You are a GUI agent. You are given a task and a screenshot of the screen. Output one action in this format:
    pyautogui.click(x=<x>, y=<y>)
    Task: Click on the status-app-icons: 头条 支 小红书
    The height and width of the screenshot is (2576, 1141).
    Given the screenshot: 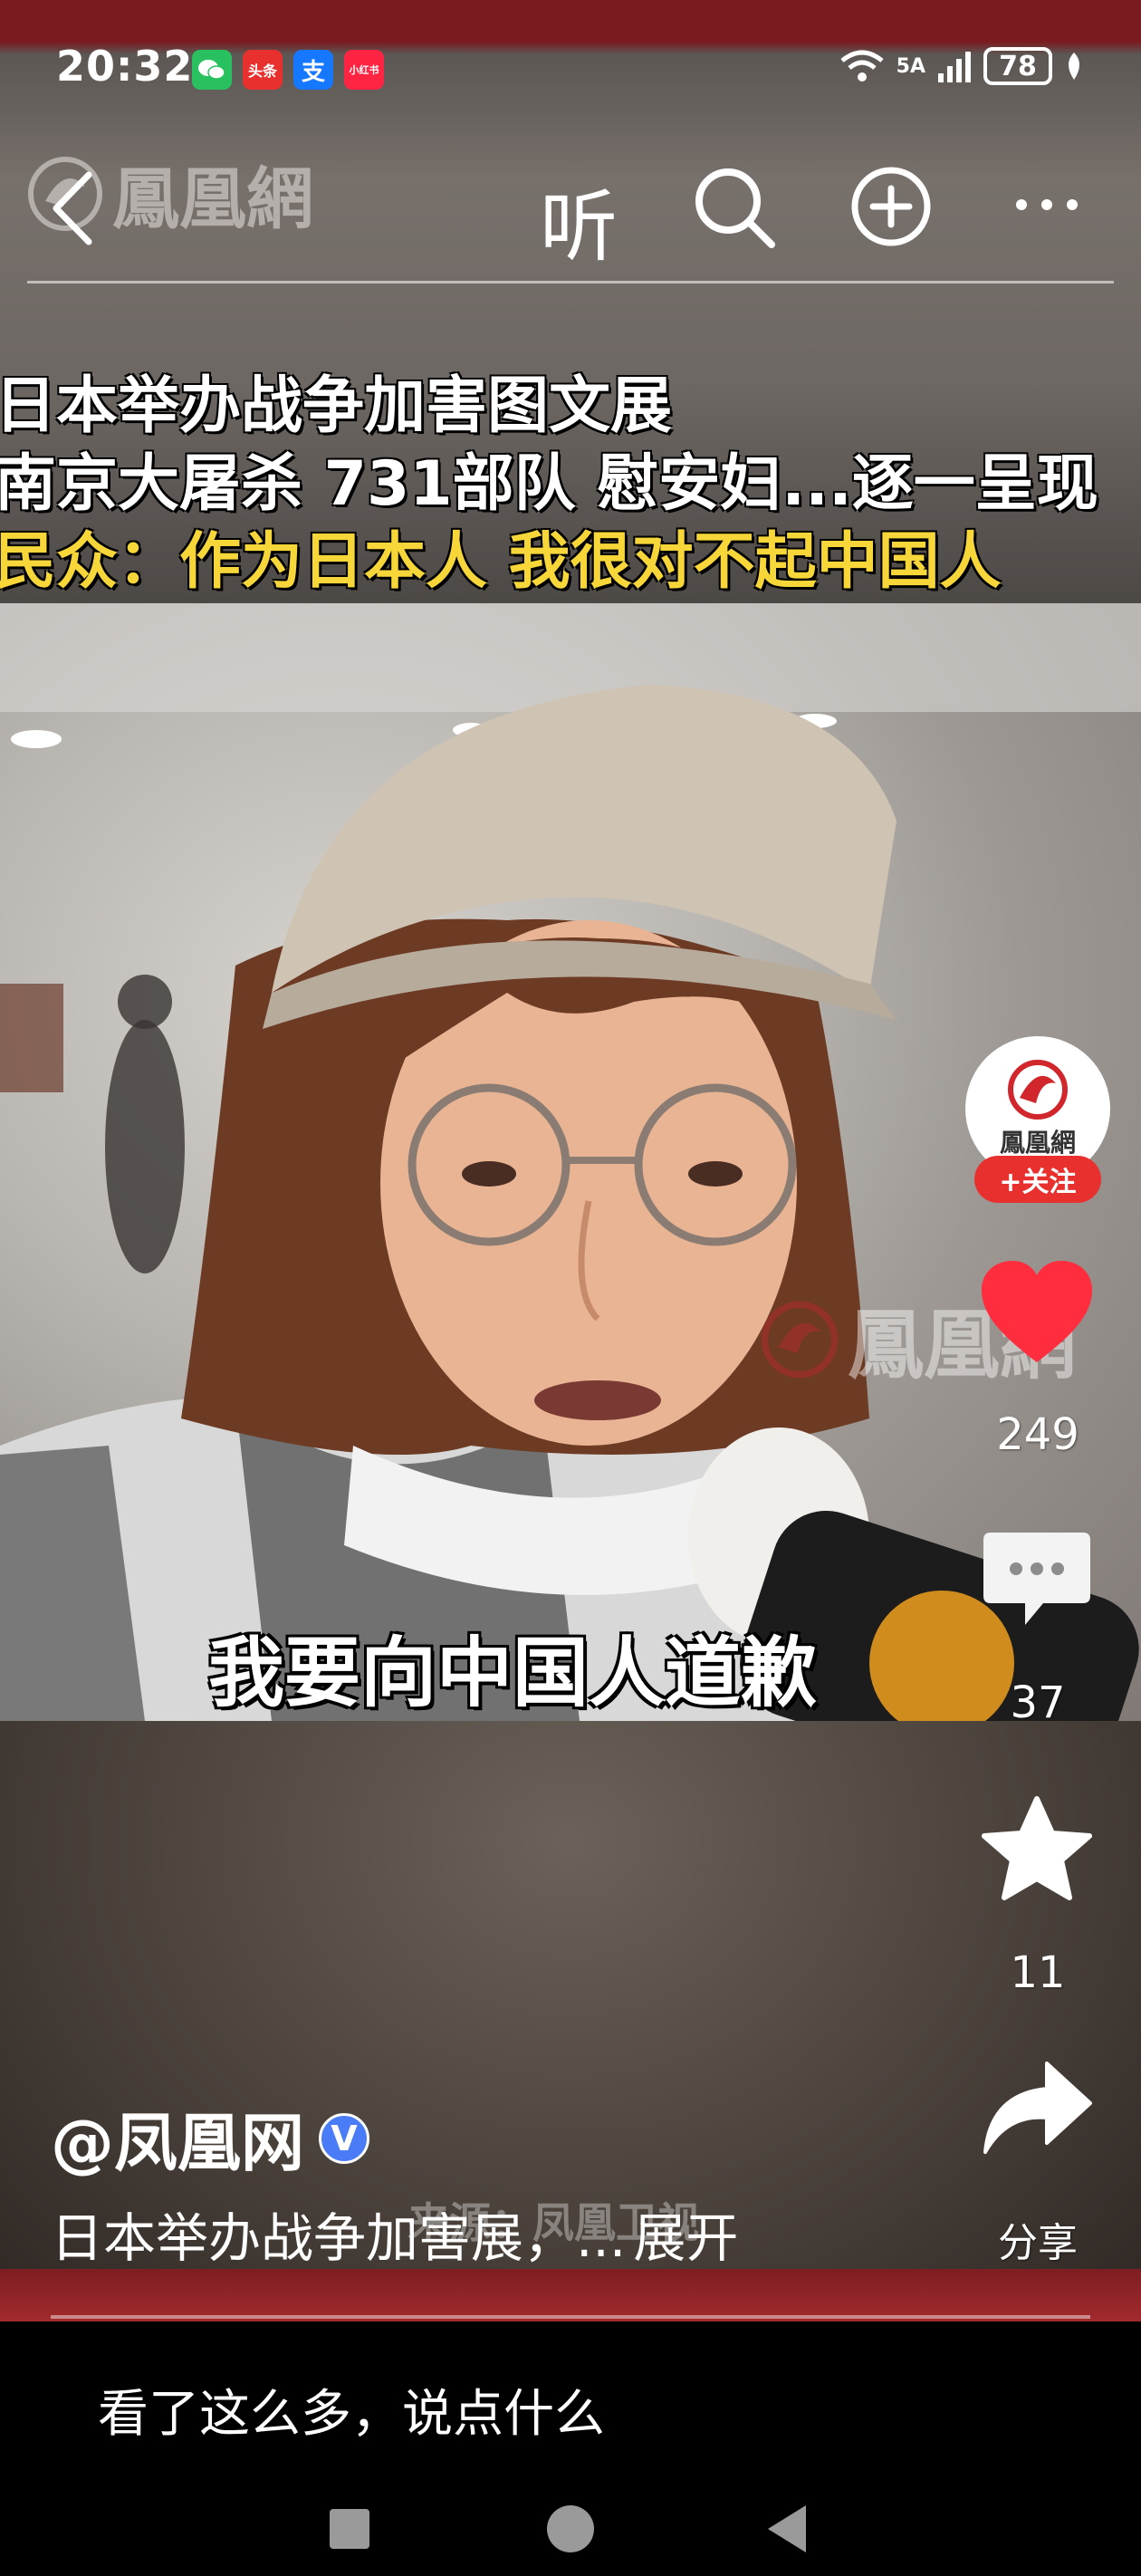 What is the action you would take?
    pyautogui.click(x=288, y=70)
    